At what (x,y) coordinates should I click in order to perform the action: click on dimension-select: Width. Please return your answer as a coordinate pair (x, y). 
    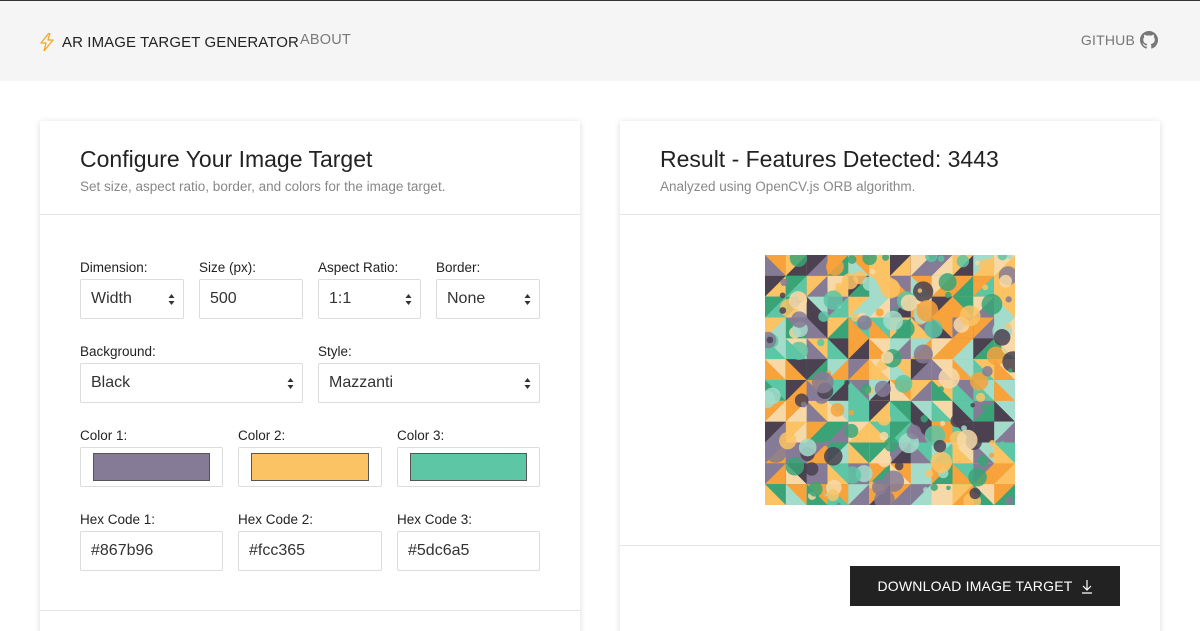
    Looking at the image, I should click on (132, 299).